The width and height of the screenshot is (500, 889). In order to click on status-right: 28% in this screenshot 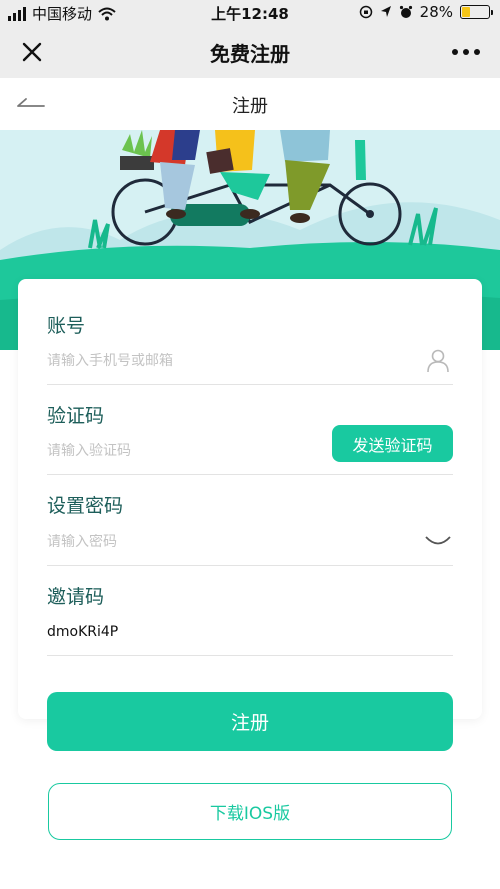, I will do `click(426, 12)`.